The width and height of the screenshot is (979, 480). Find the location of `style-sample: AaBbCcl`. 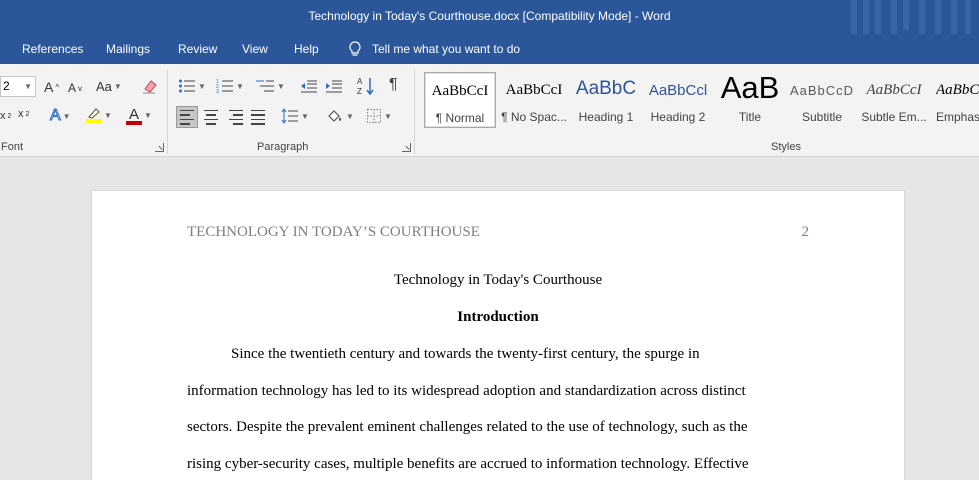

style-sample: AaBbCcl is located at coordinates (678, 90).